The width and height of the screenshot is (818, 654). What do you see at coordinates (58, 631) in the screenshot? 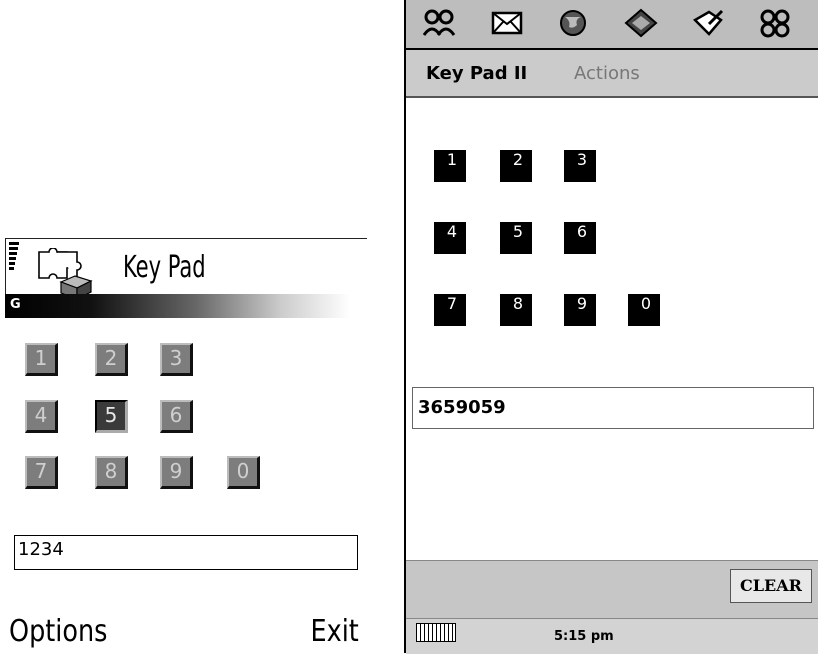
I see `options-softkey: Options` at bounding box center [58, 631].